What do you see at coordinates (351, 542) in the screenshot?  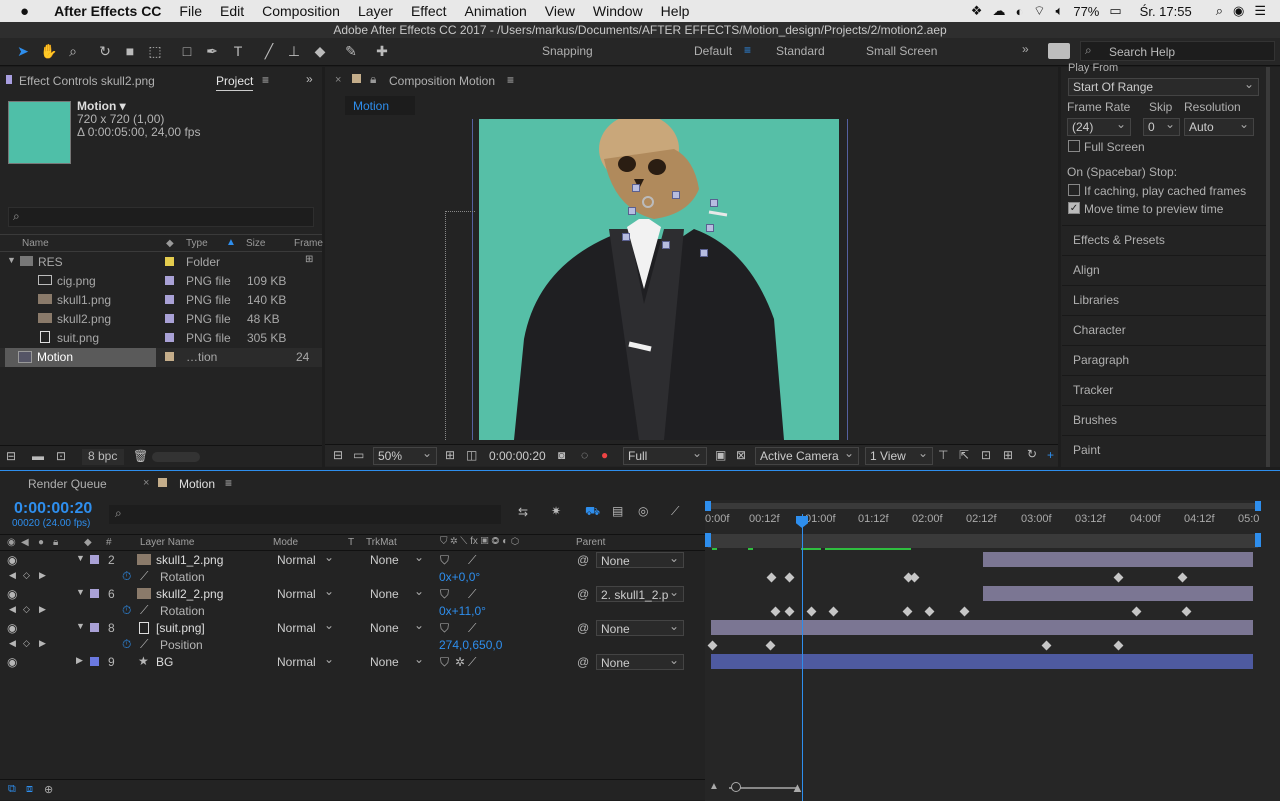 I see `col-t: T` at bounding box center [351, 542].